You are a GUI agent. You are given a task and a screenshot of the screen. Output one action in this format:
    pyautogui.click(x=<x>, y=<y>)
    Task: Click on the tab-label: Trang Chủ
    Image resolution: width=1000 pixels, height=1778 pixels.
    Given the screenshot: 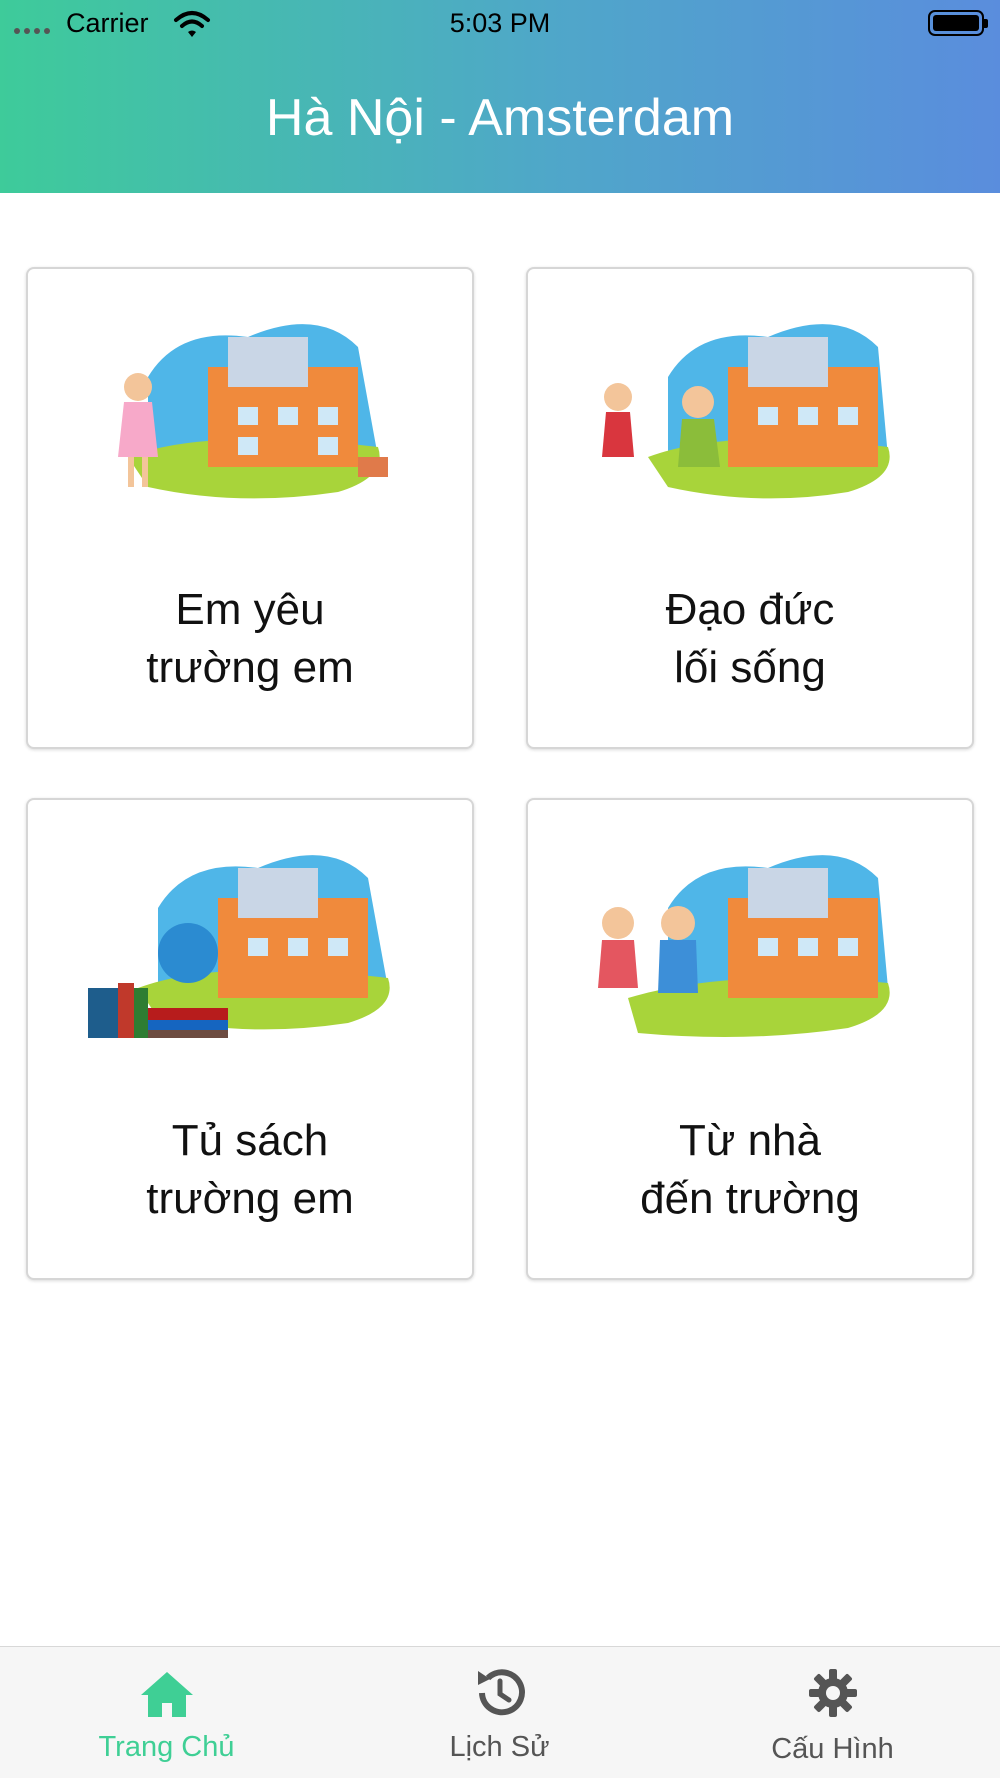 What is the action you would take?
    pyautogui.click(x=166, y=1747)
    